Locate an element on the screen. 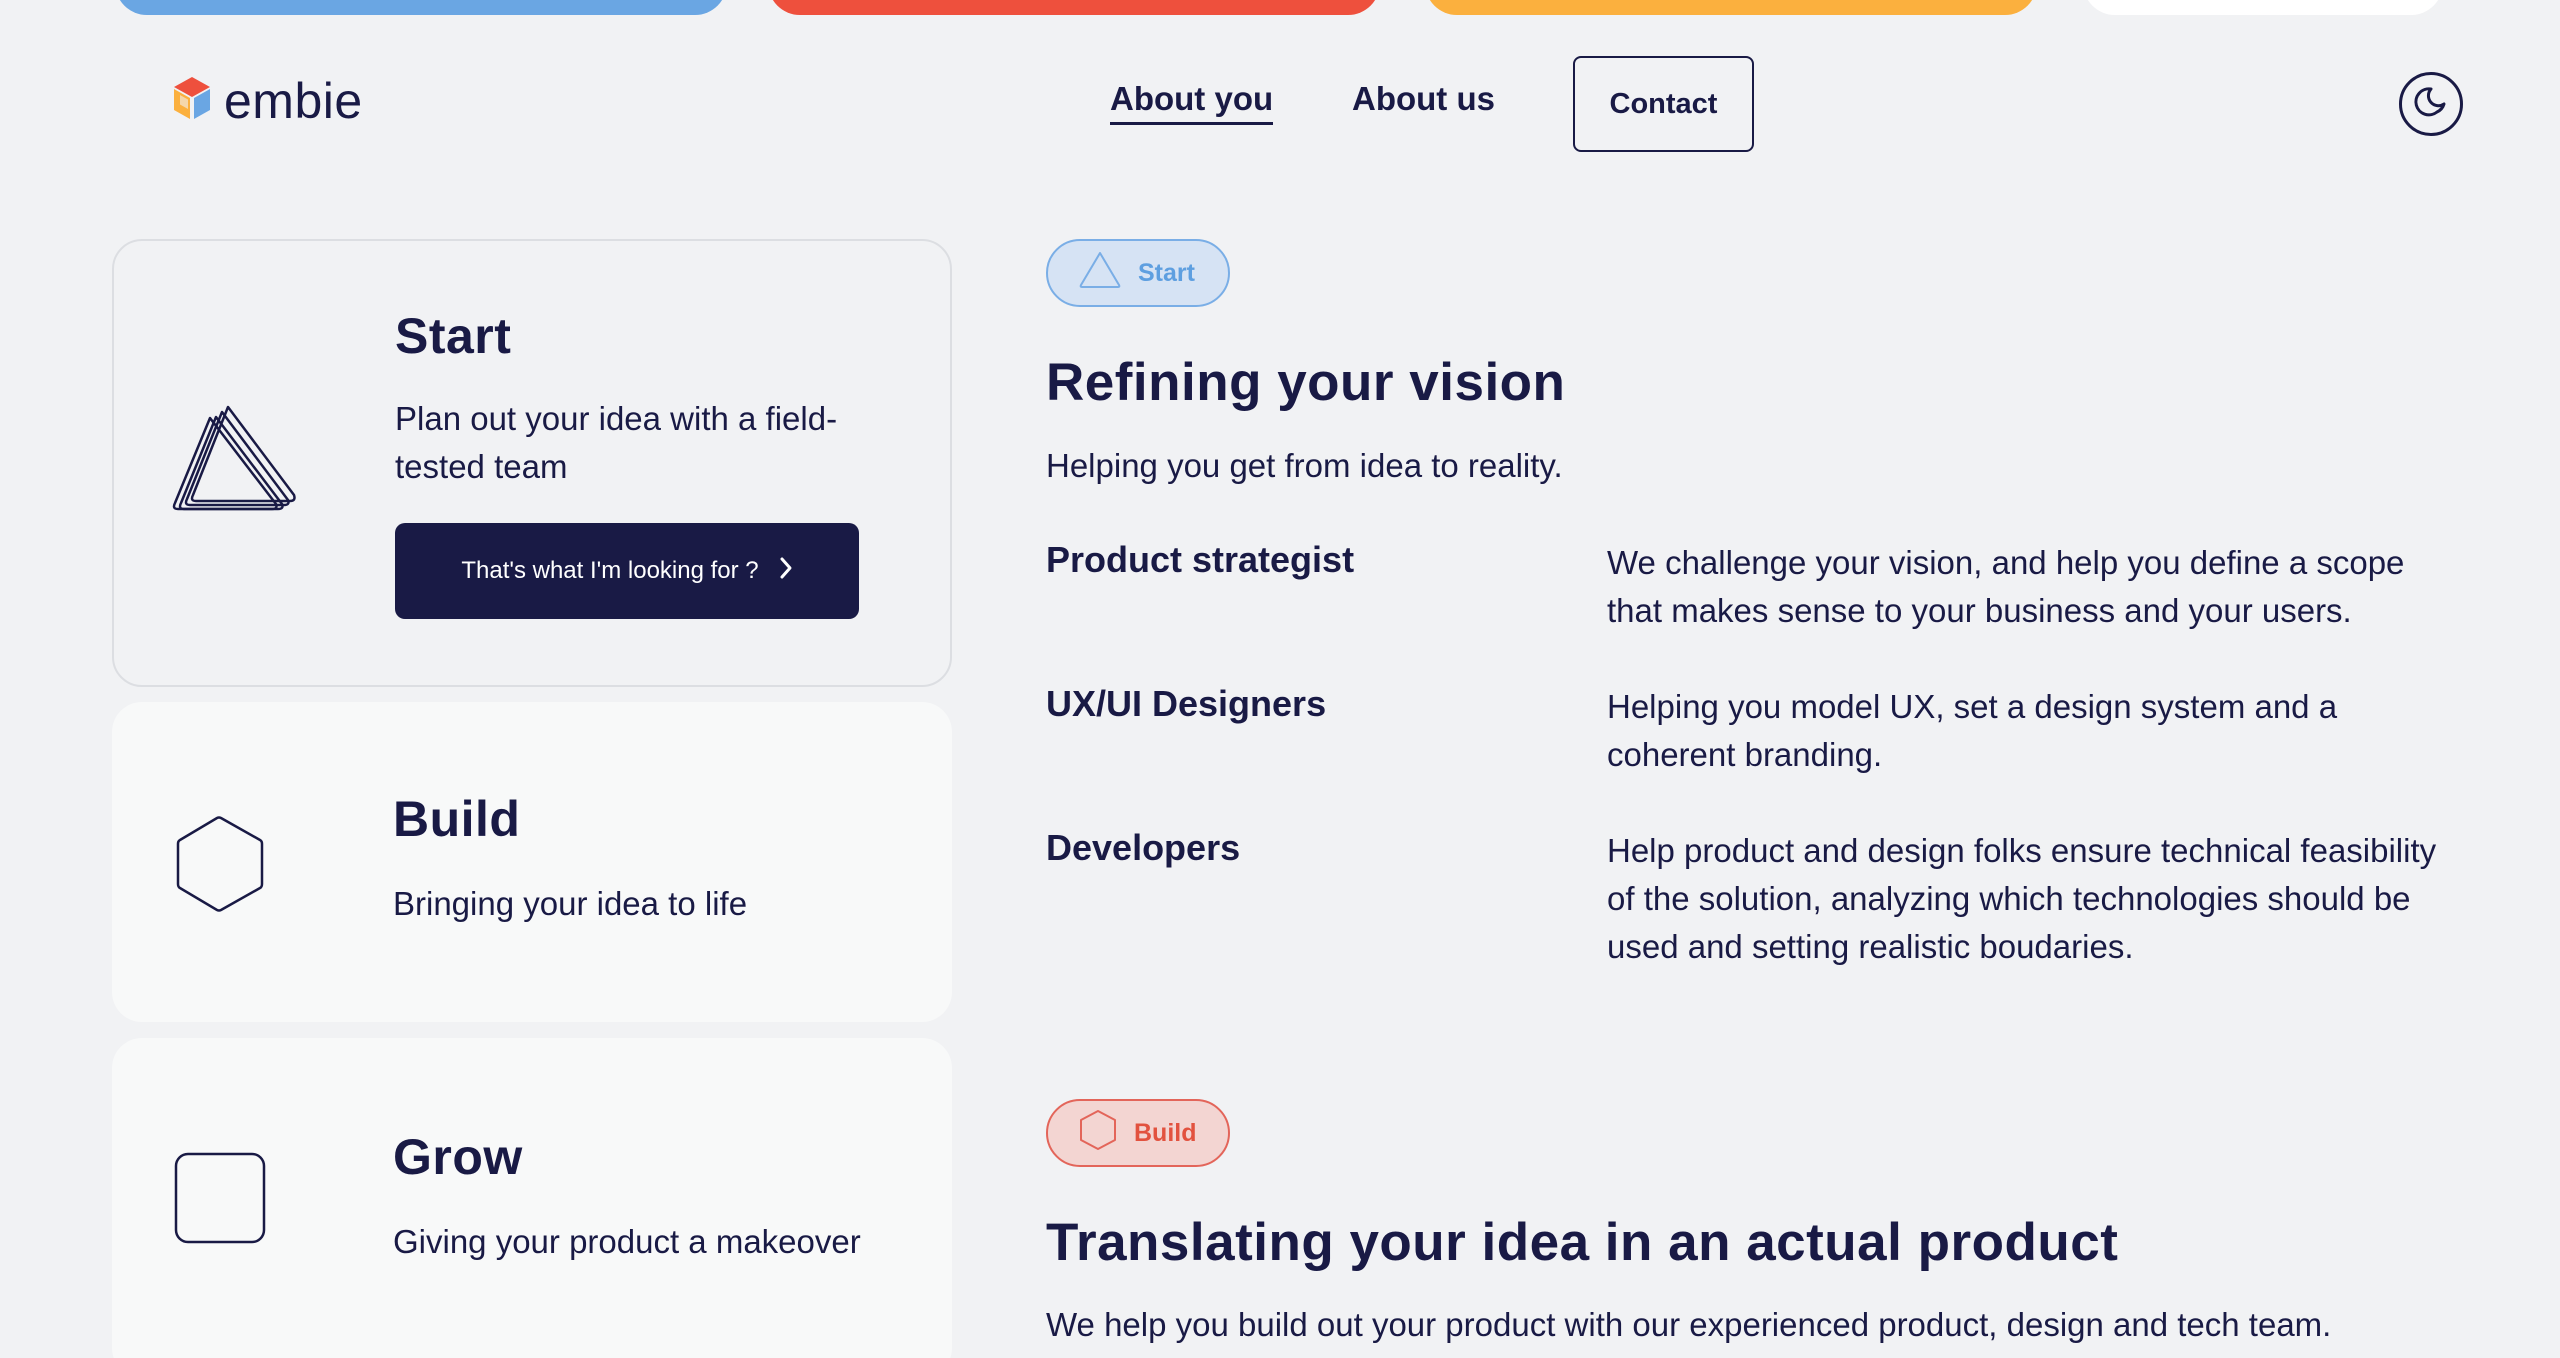  theme-toggle-button is located at coordinates (2431, 104).